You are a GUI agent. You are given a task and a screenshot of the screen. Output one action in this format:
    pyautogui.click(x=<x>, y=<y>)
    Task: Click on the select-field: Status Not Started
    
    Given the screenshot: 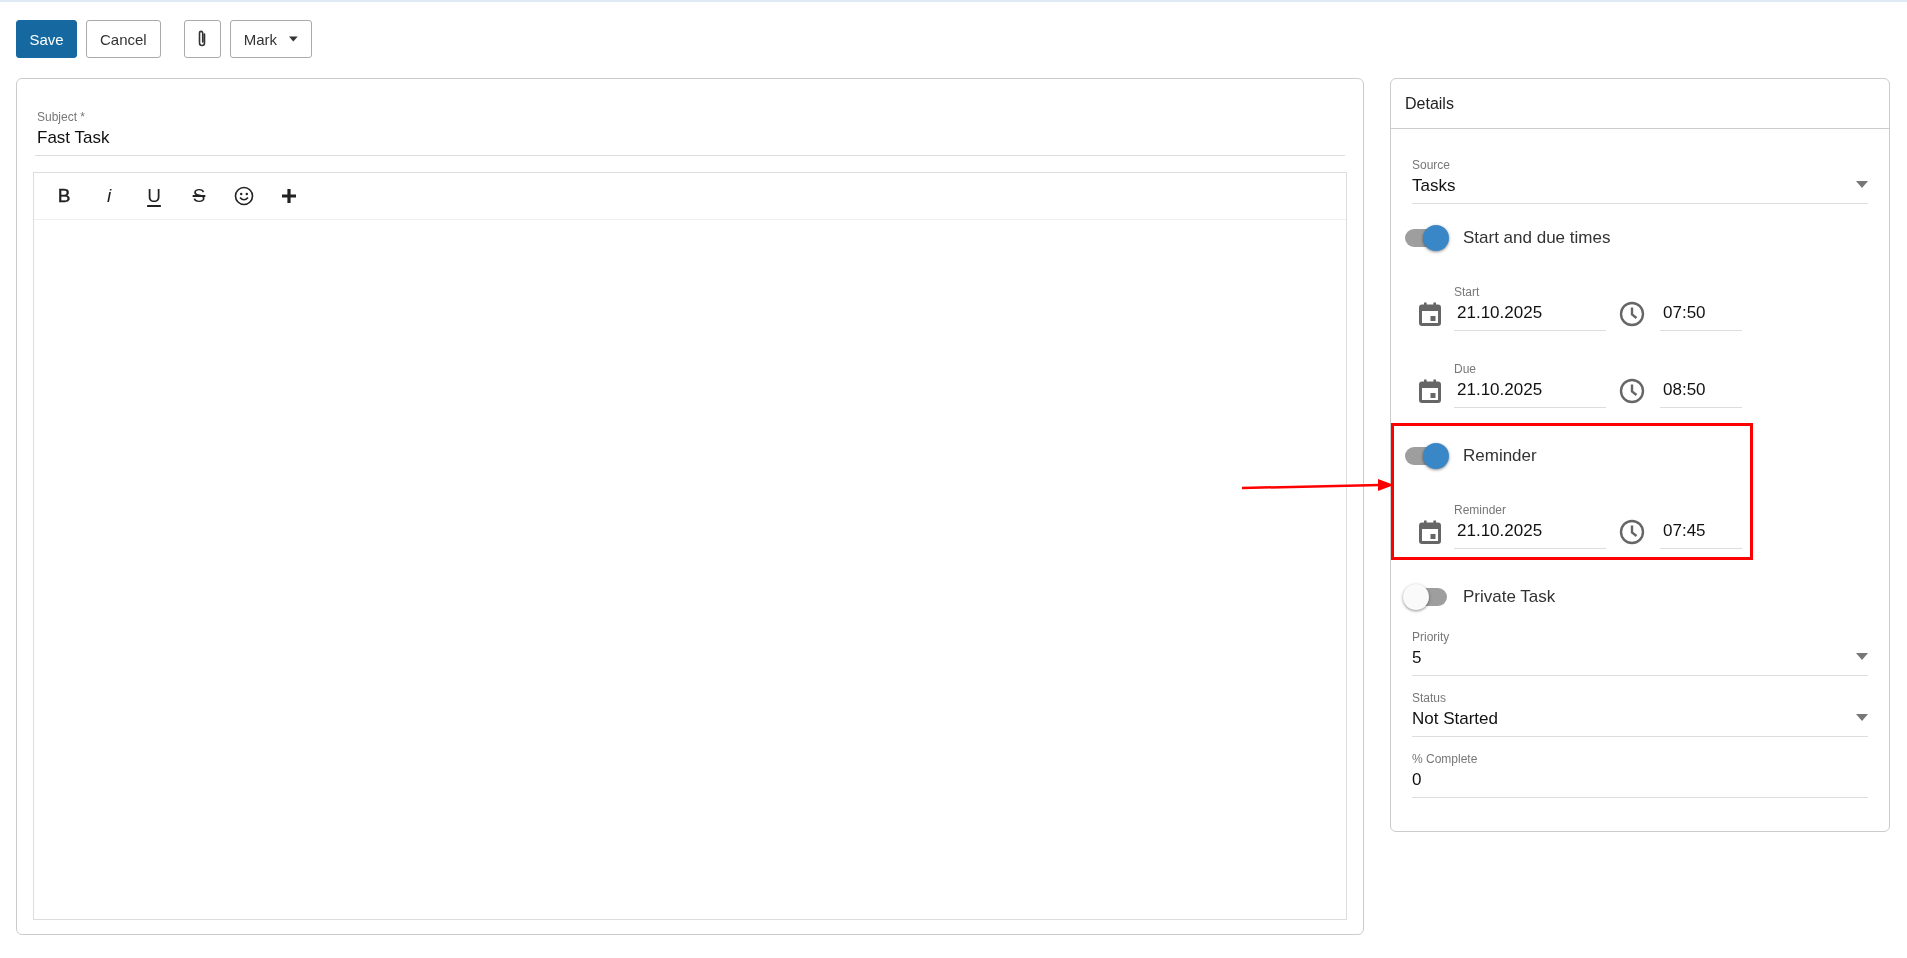 What is the action you would take?
    pyautogui.click(x=1640, y=713)
    